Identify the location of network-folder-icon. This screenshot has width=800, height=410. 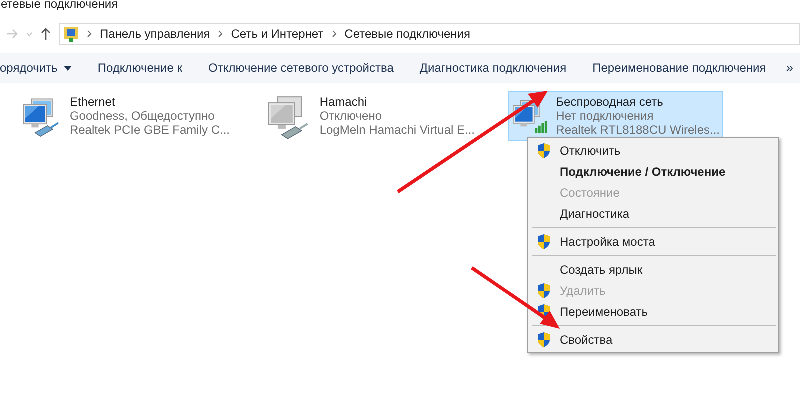
(71, 34).